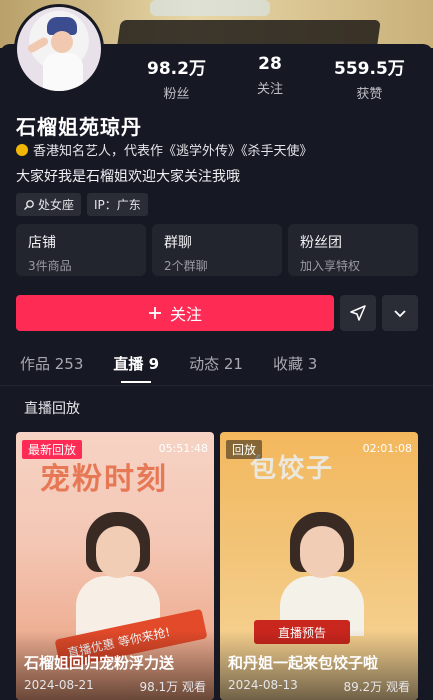 This screenshot has width=433, height=700. What do you see at coordinates (56, 205) in the screenshot?
I see `tag-label: 处女座` at bounding box center [56, 205].